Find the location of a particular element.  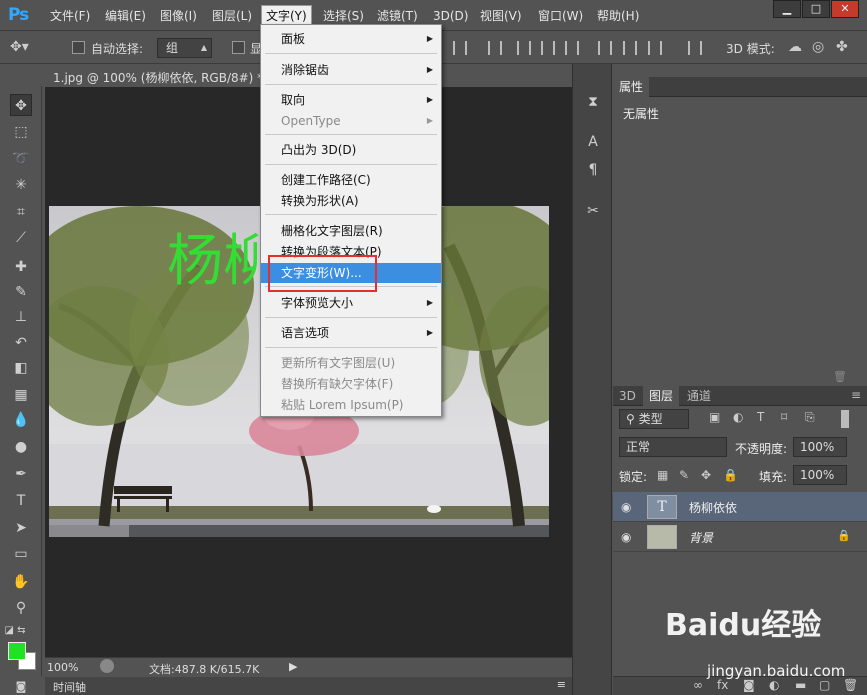

blend-mode-dropdown: 正常 is located at coordinates (673, 447).